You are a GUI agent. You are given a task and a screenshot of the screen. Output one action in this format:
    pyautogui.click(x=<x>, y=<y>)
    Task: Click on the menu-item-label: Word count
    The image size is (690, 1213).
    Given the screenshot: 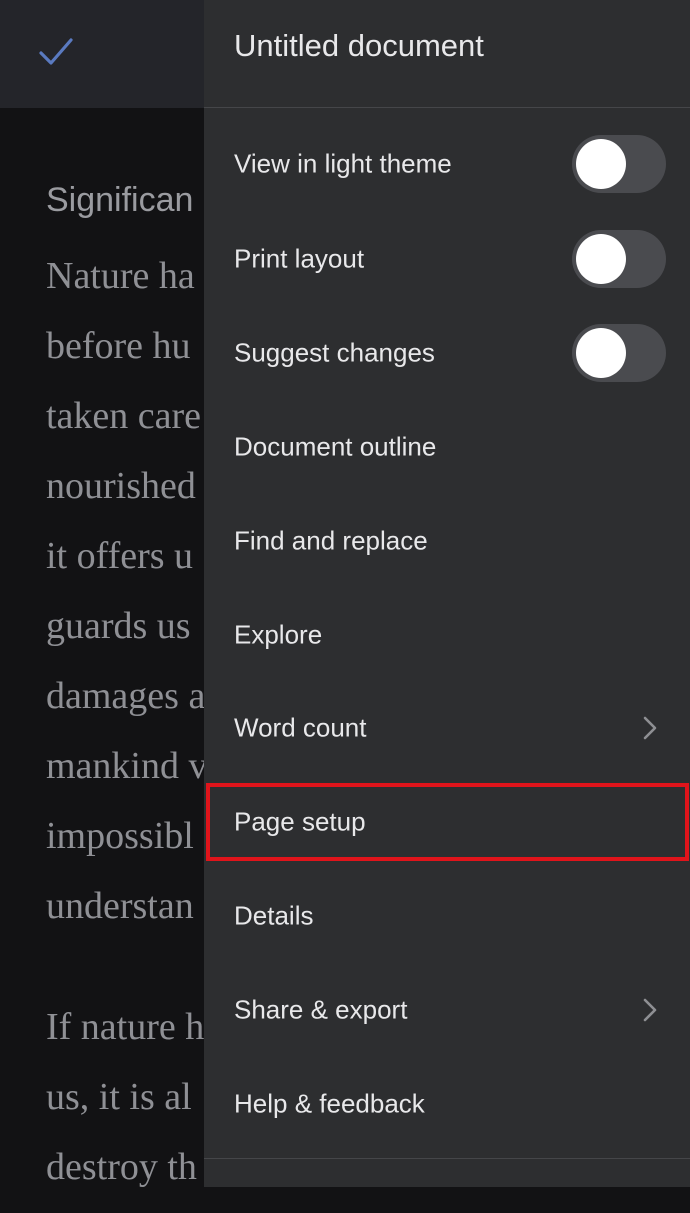 What is the action you would take?
    pyautogui.click(x=300, y=727)
    